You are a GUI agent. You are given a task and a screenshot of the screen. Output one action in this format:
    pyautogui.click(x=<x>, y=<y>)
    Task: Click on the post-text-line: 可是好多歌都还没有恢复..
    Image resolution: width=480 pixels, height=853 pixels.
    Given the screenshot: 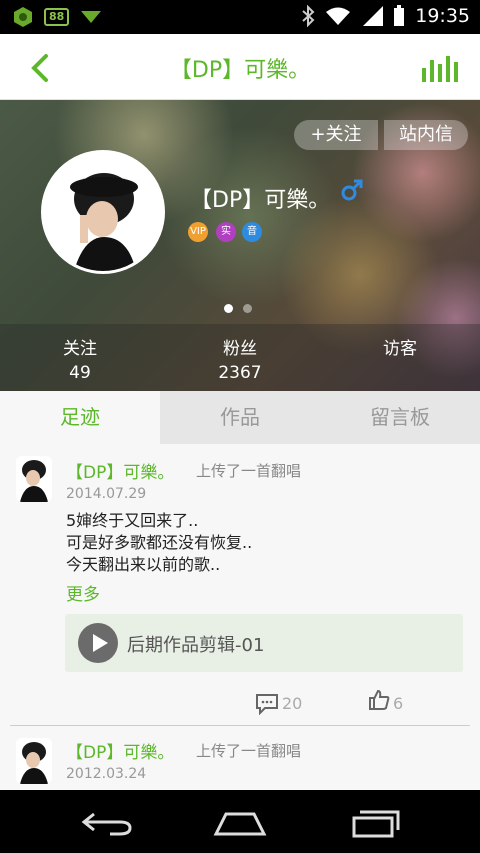 What is the action you would take?
    pyautogui.click(x=159, y=542)
    